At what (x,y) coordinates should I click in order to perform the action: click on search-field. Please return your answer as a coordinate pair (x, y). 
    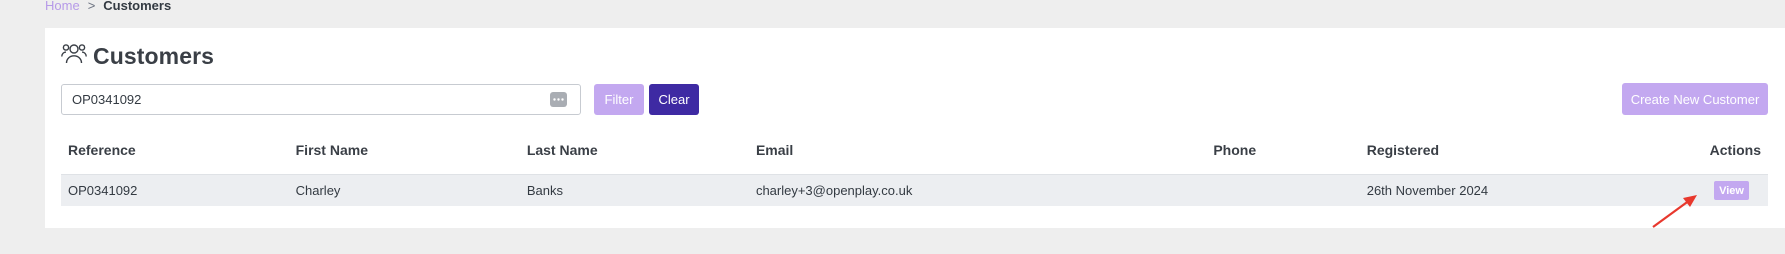
    Looking at the image, I should click on (321, 99).